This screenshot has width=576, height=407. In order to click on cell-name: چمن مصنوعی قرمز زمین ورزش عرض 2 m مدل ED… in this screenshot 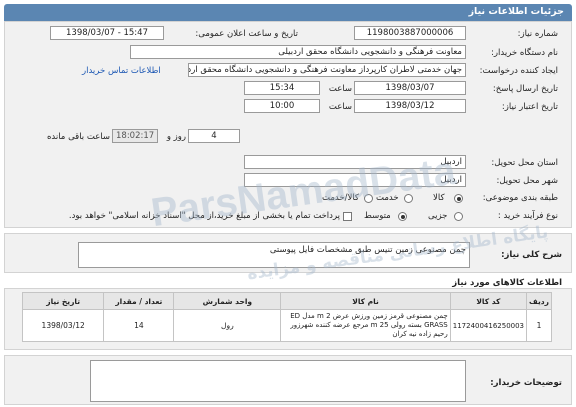, I will do `click(365, 325)`.